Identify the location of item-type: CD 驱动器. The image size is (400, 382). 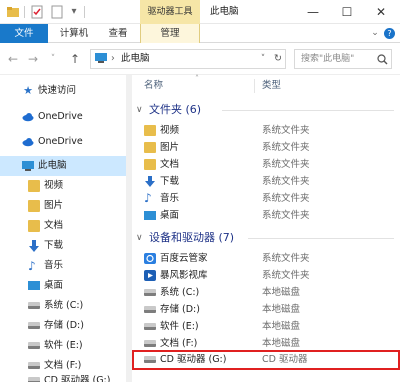
(285, 359).